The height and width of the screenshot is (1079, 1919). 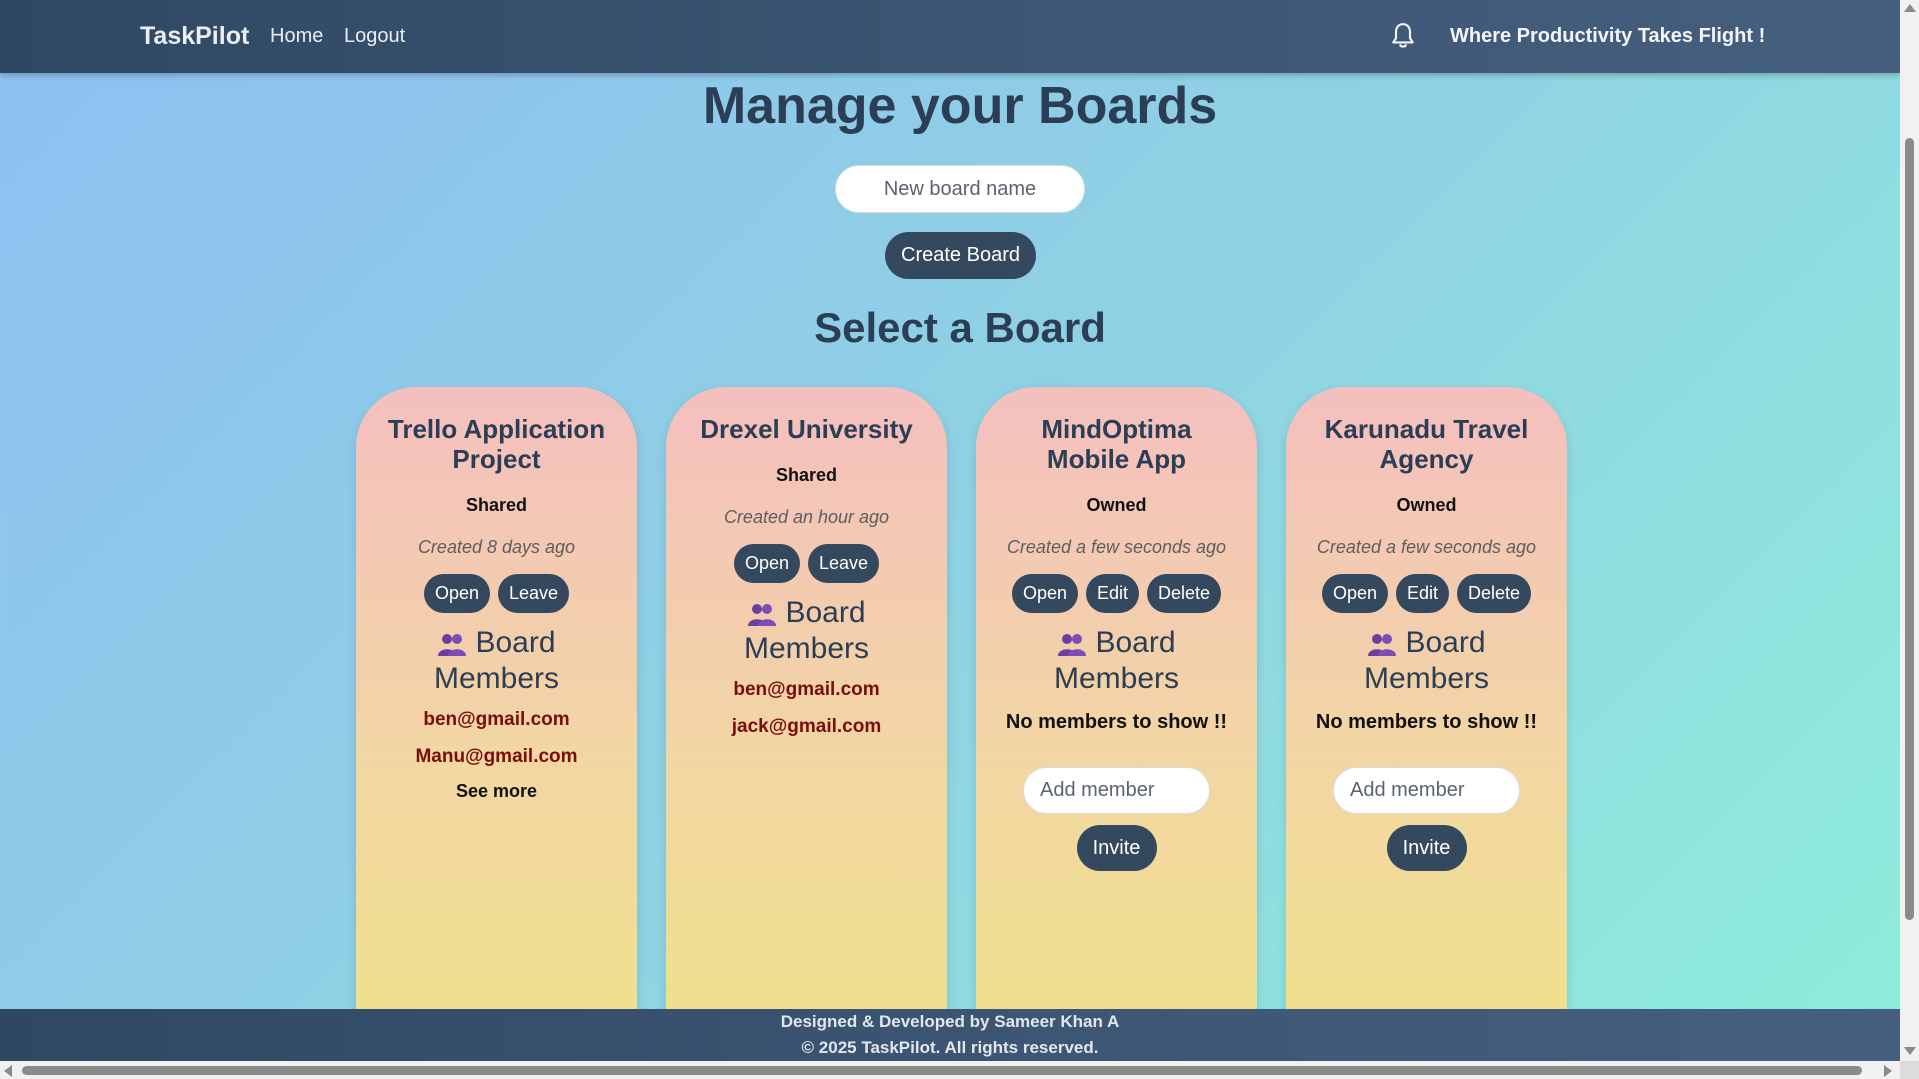 I want to click on scroll-right-arrow-icon, so click(x=1888, y=1071).